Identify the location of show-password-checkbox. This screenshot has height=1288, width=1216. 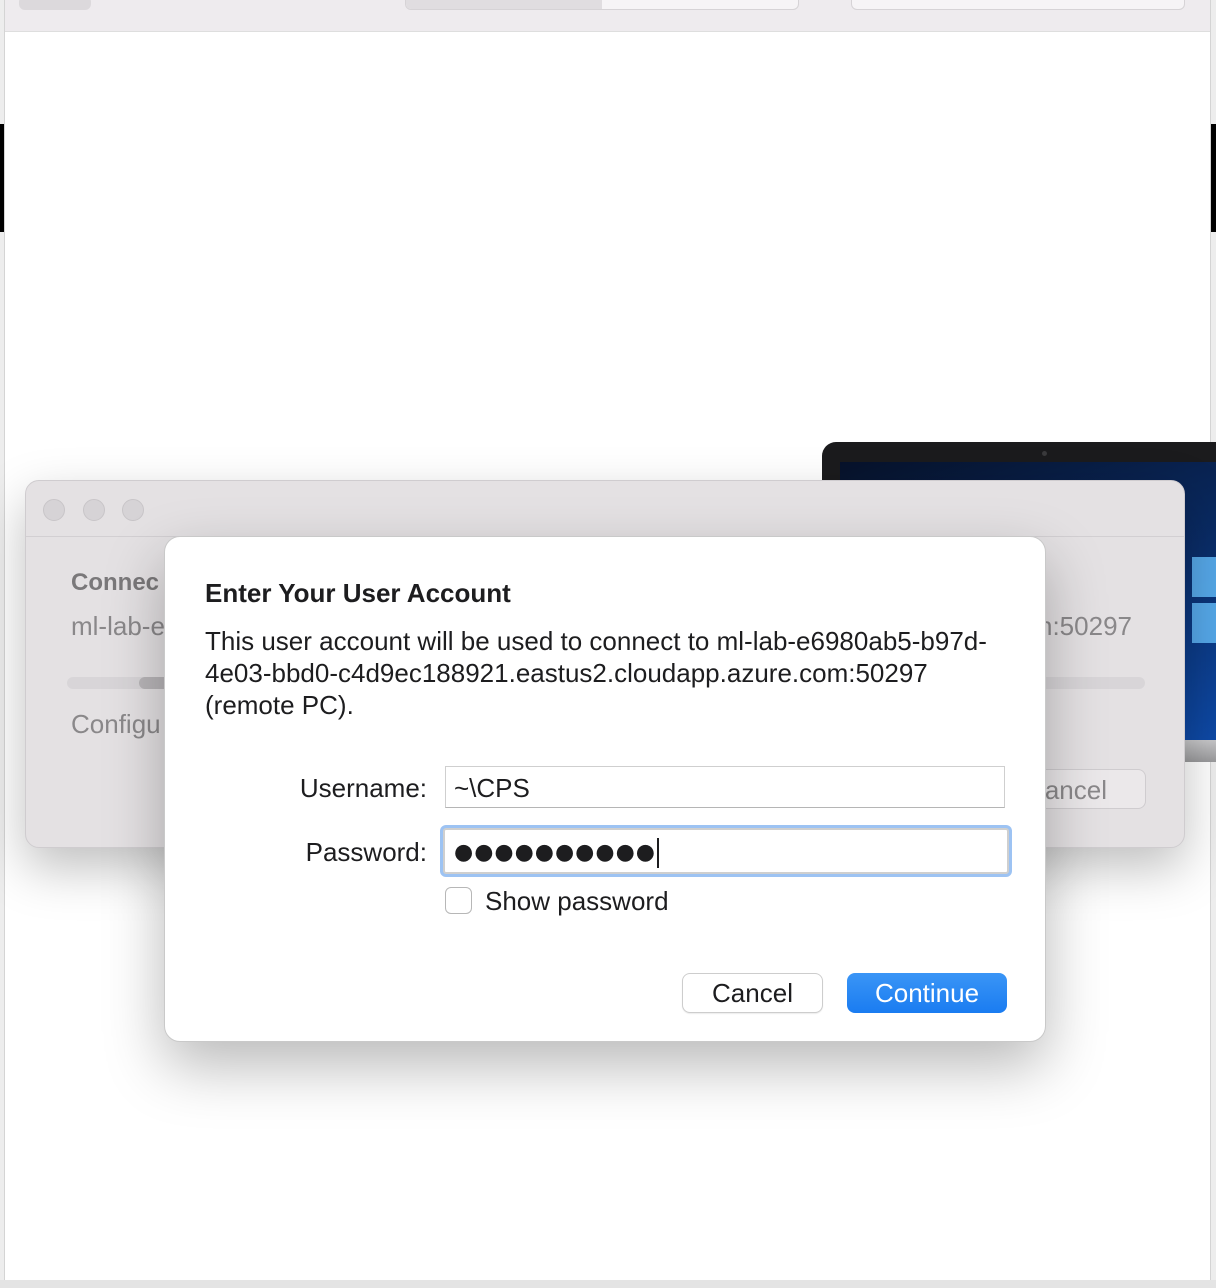
(458, 900).